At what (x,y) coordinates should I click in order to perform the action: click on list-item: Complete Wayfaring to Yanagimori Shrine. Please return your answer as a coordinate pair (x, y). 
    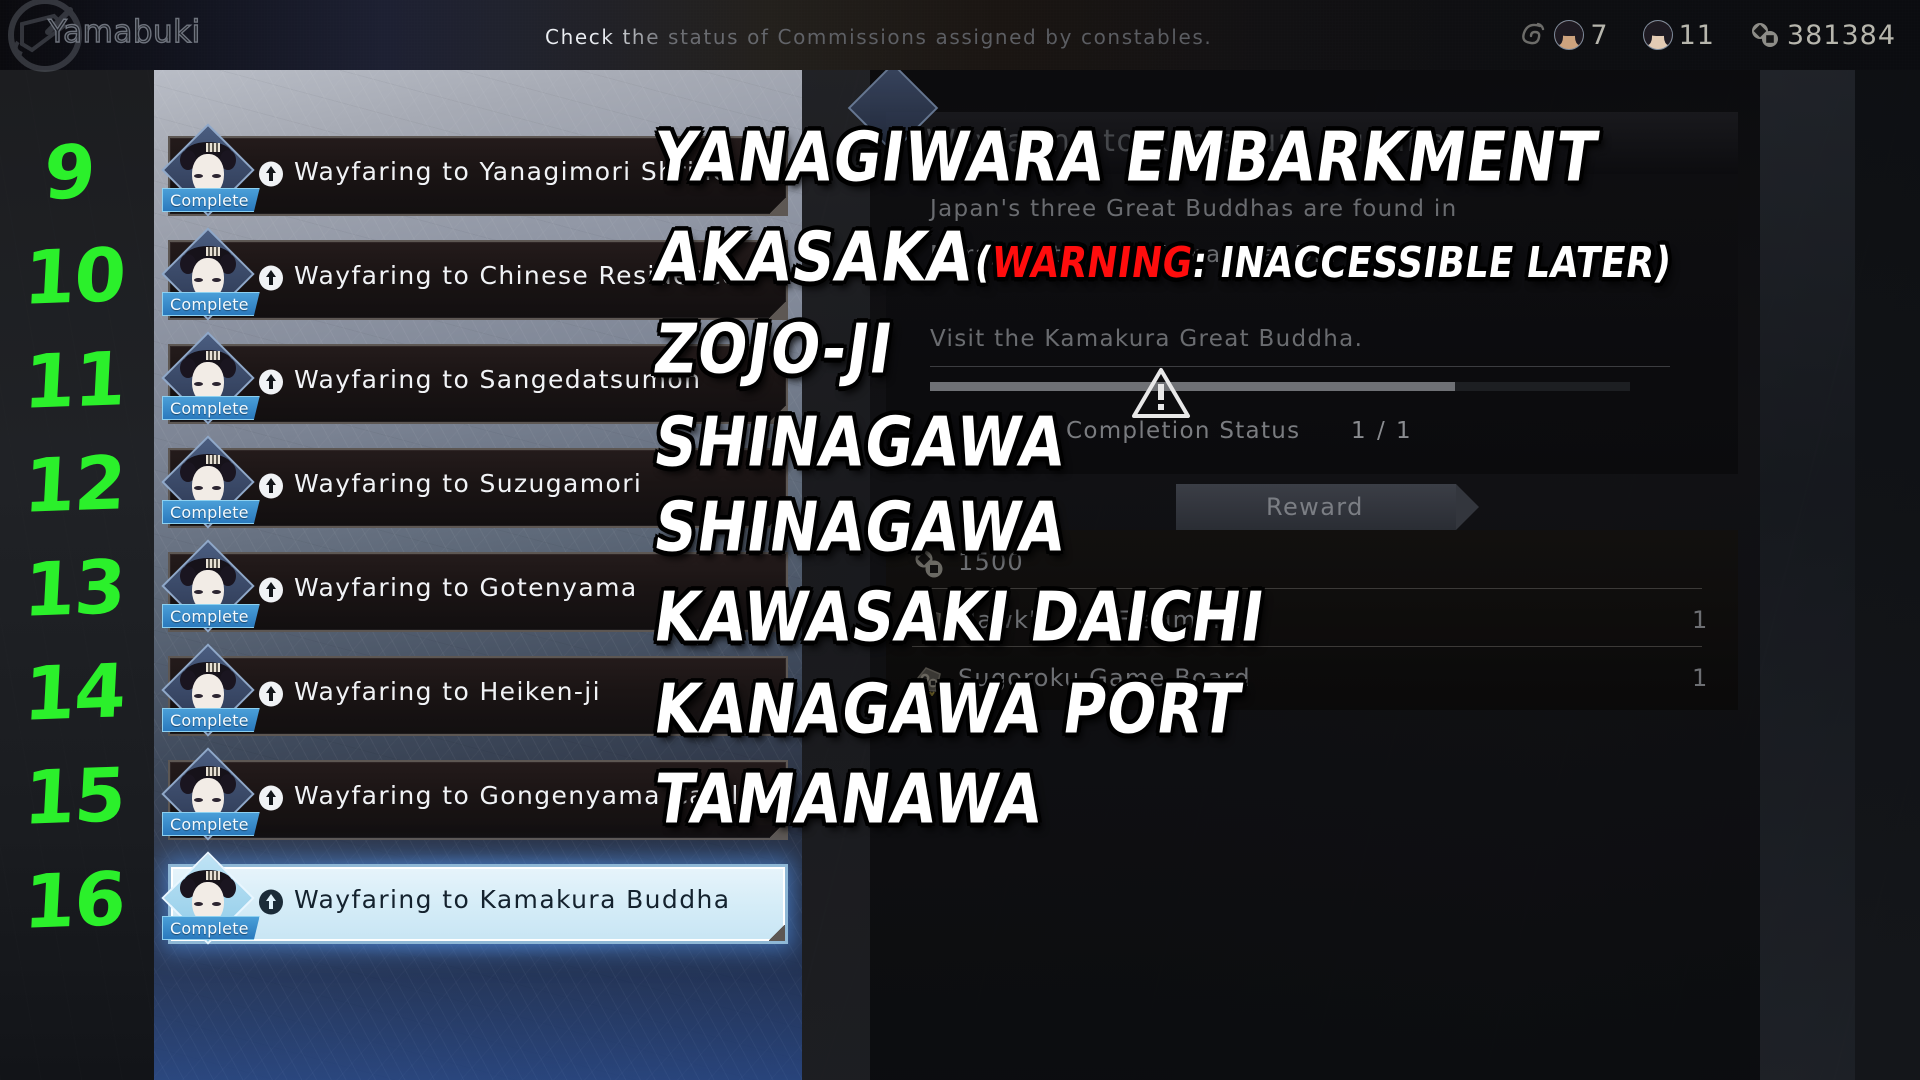
    Looking at the image, I should click on (478, 172).